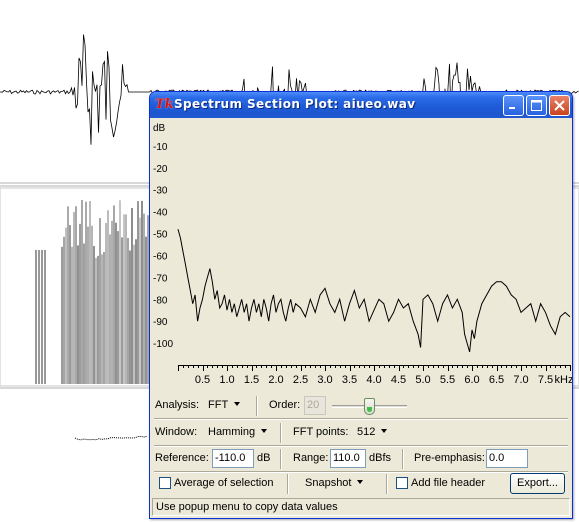 The width and height of the screenshot is (579, 522). Describe the element at coordinates (507, 458) in the screenshot. I see `preemphasis-field: 0.0` at that location.